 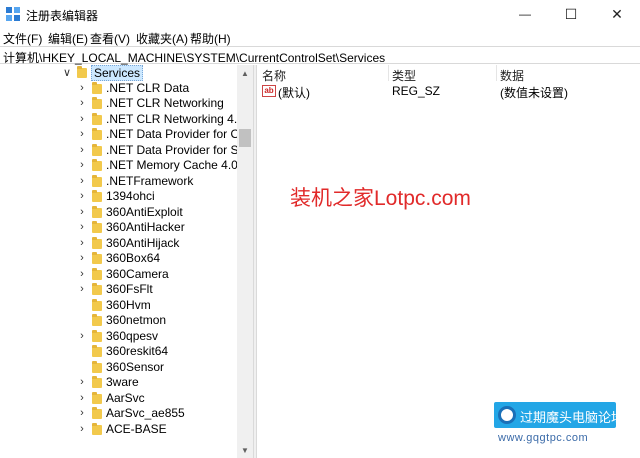 What do you see at coordinates (245, 138) in the screenshot?
I see `scroll-thumb` at bounding box center [245, 138].